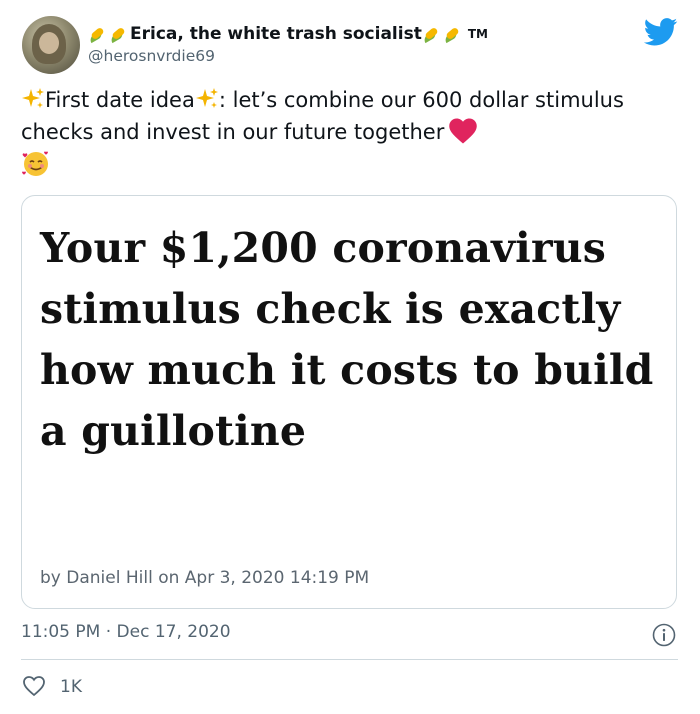 Image resolution: width=700 pixels, height=714 pixels. Describe the element at coordinates (661, 32) in the screenshot. I see `twitter-bird-icon` at that location.